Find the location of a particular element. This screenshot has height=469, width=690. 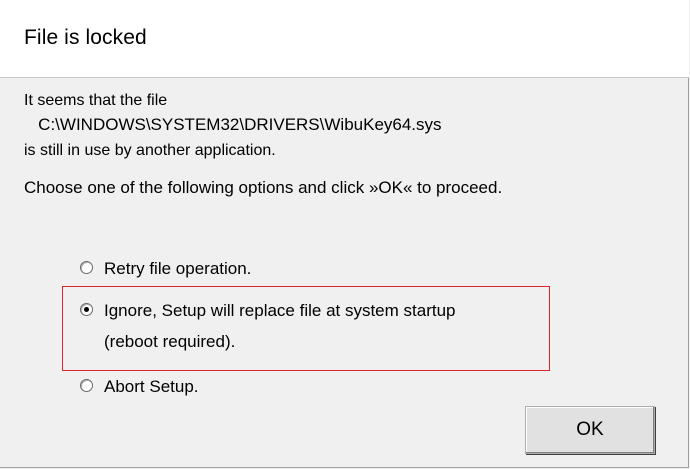

dialog-title: File is locked is located at coordinates (85, 37).